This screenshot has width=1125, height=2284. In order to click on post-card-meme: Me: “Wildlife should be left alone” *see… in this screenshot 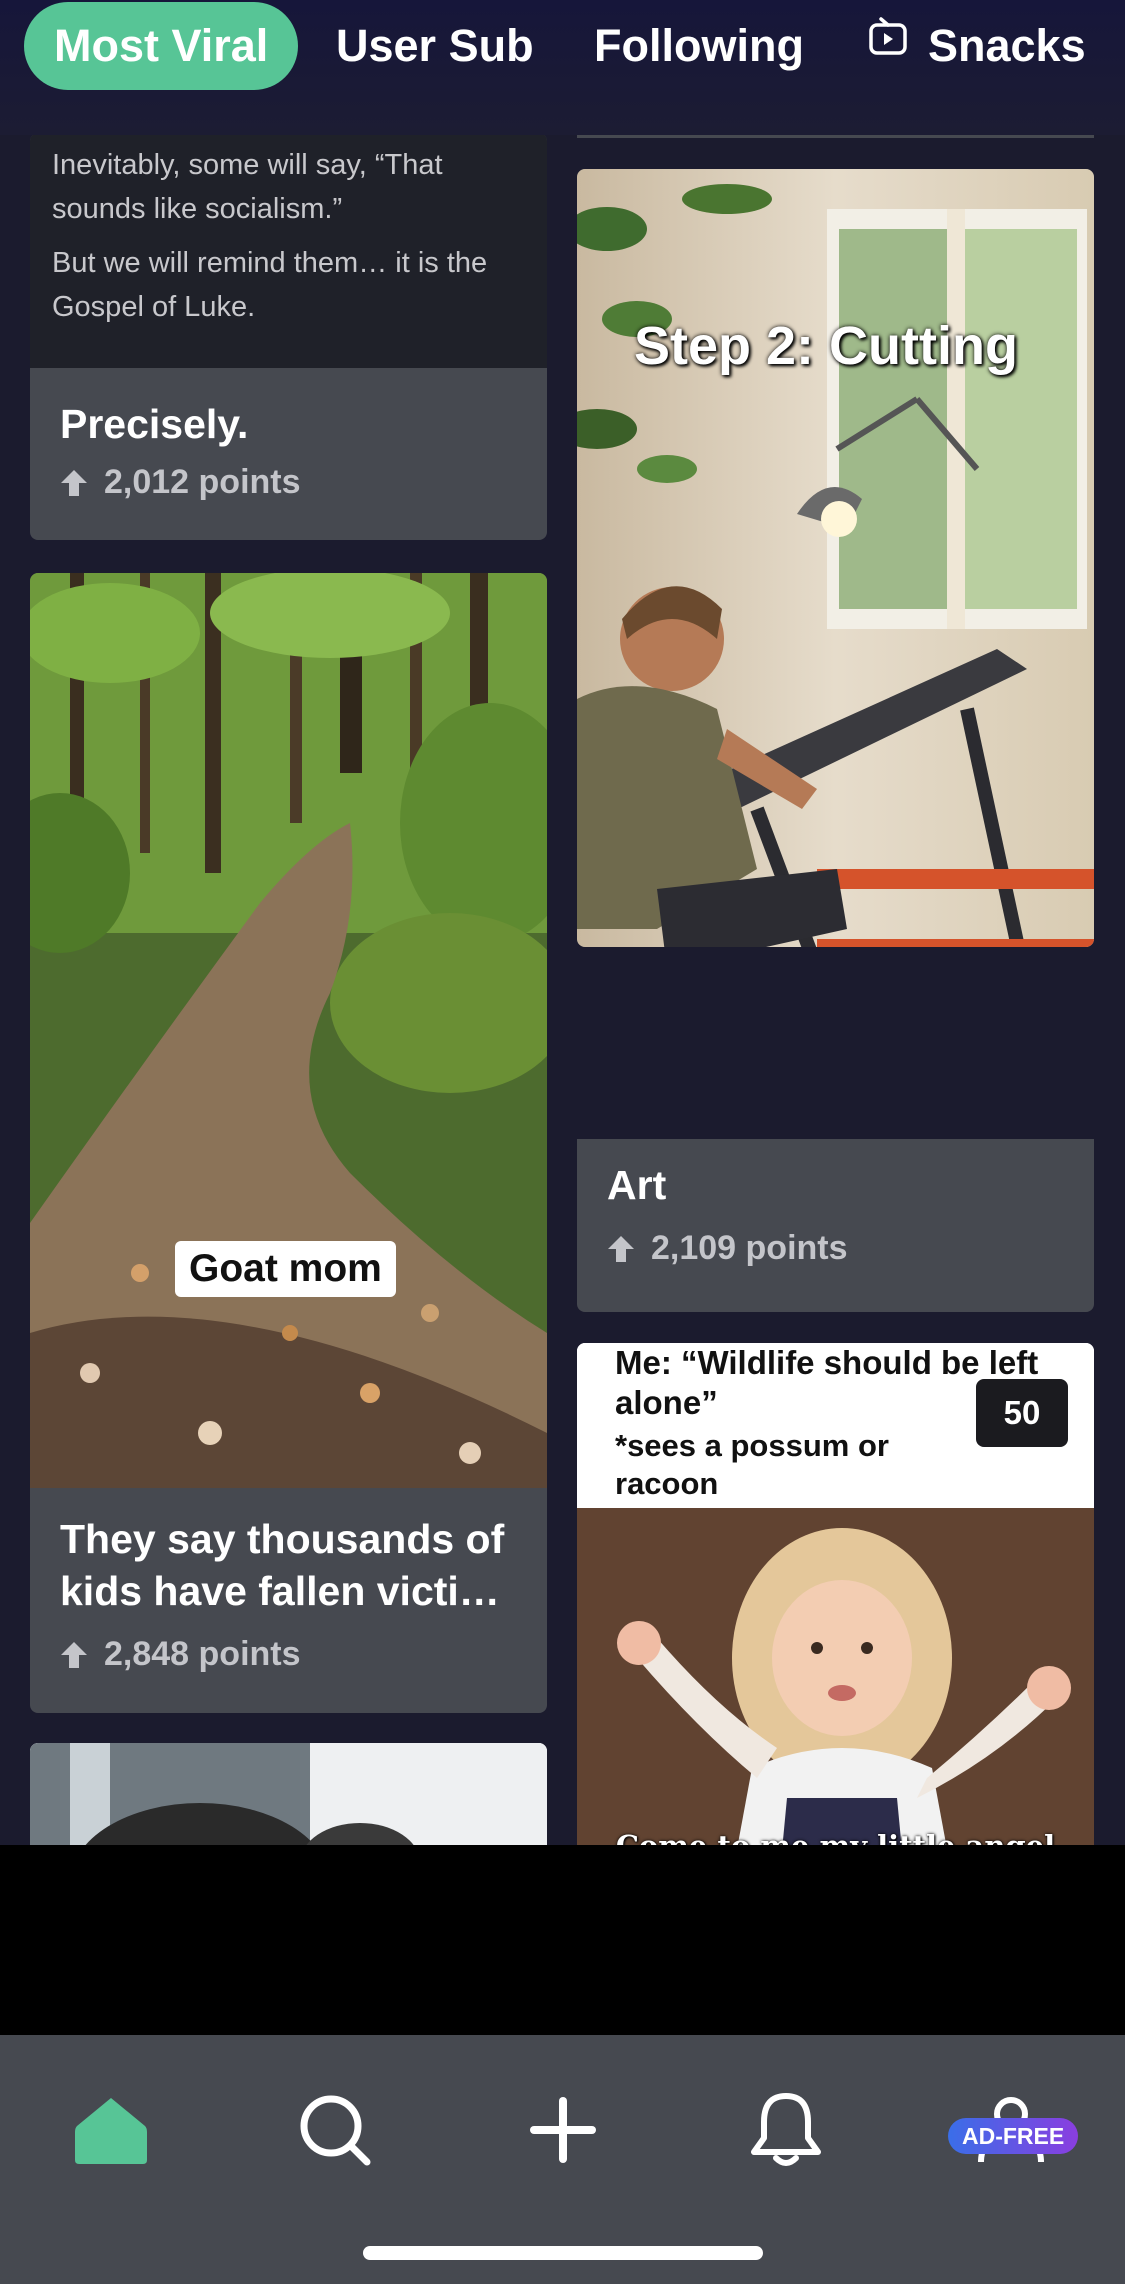, I will do `click(835, 1594)`.